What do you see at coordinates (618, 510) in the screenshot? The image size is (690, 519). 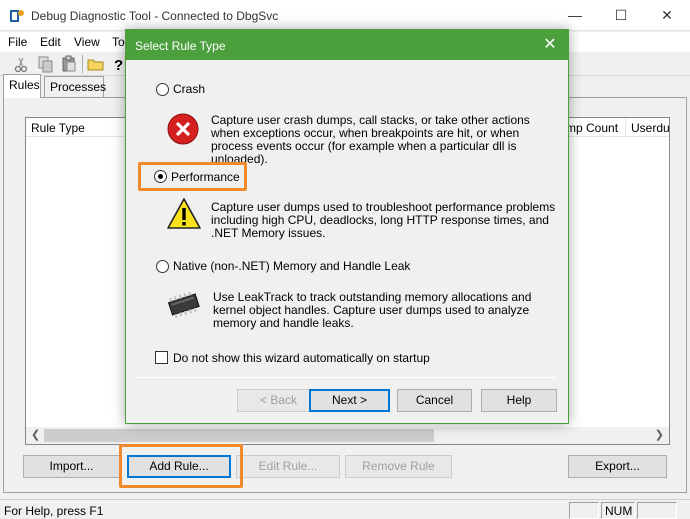 I see `status-num: NUM` at bounding box center [618, 510].